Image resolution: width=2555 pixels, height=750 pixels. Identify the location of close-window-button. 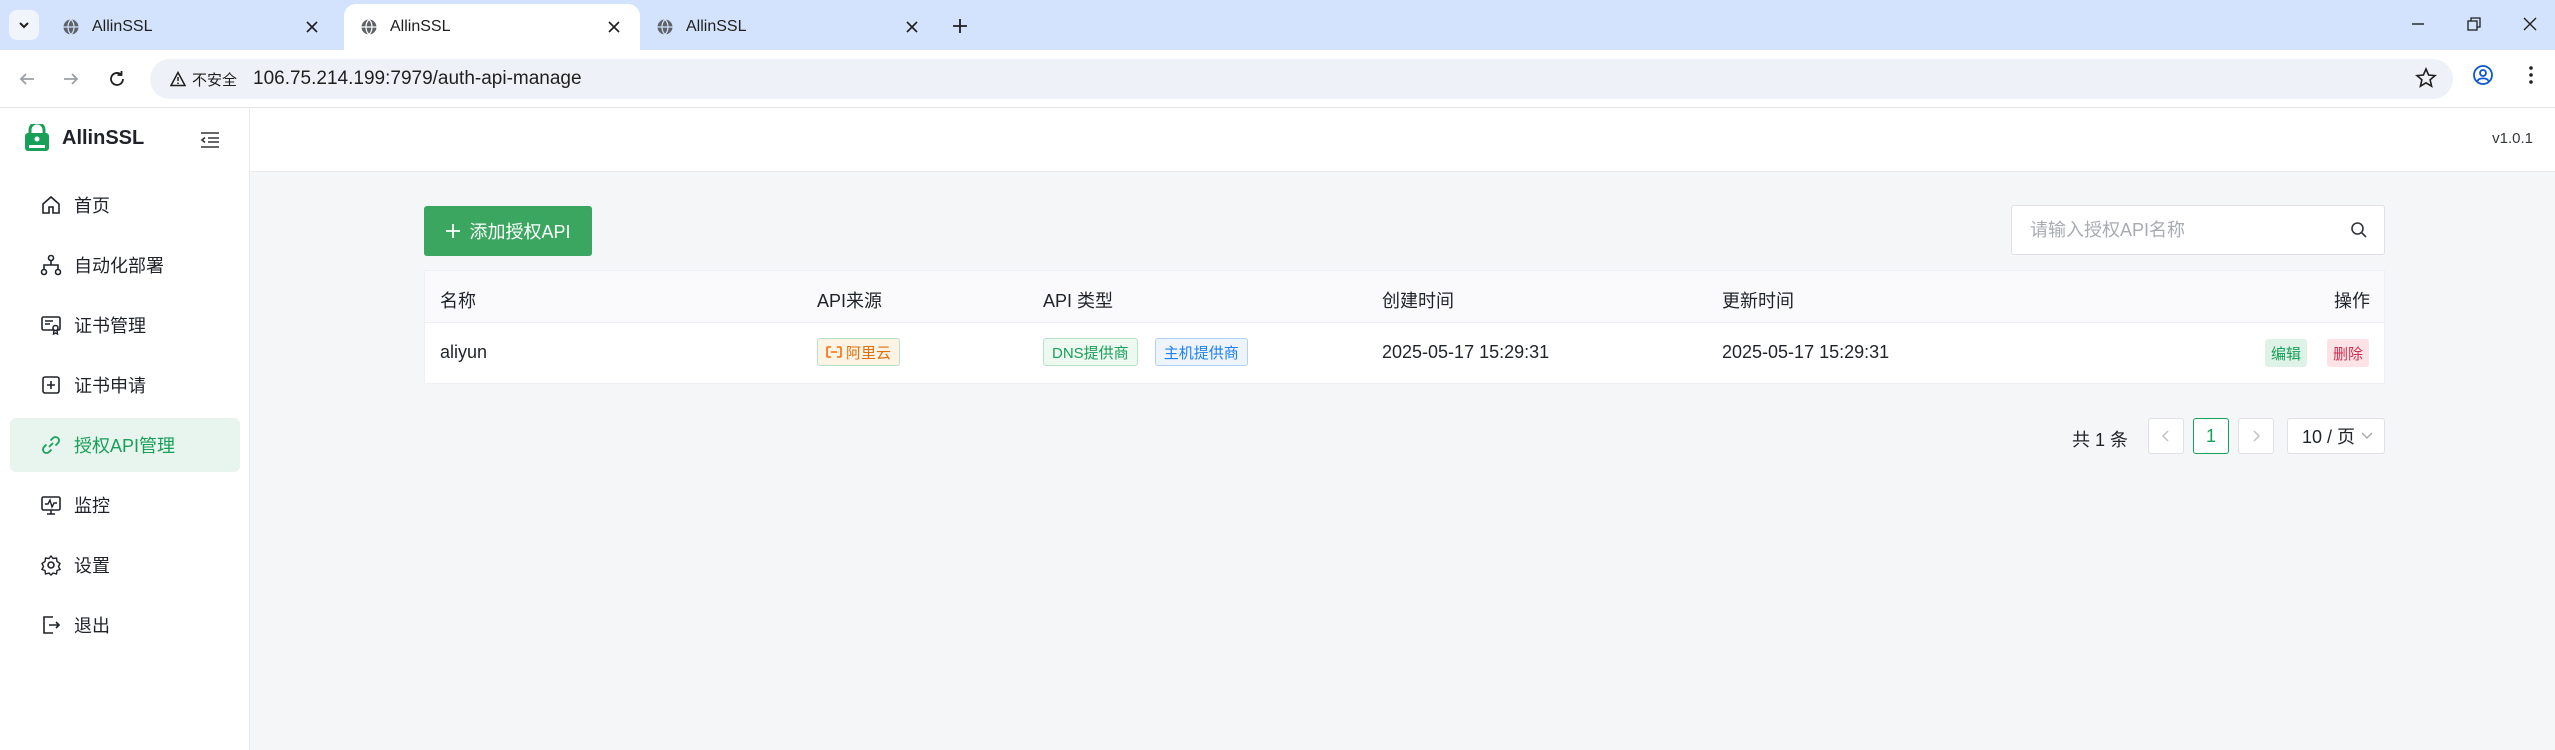
(2530, 24).